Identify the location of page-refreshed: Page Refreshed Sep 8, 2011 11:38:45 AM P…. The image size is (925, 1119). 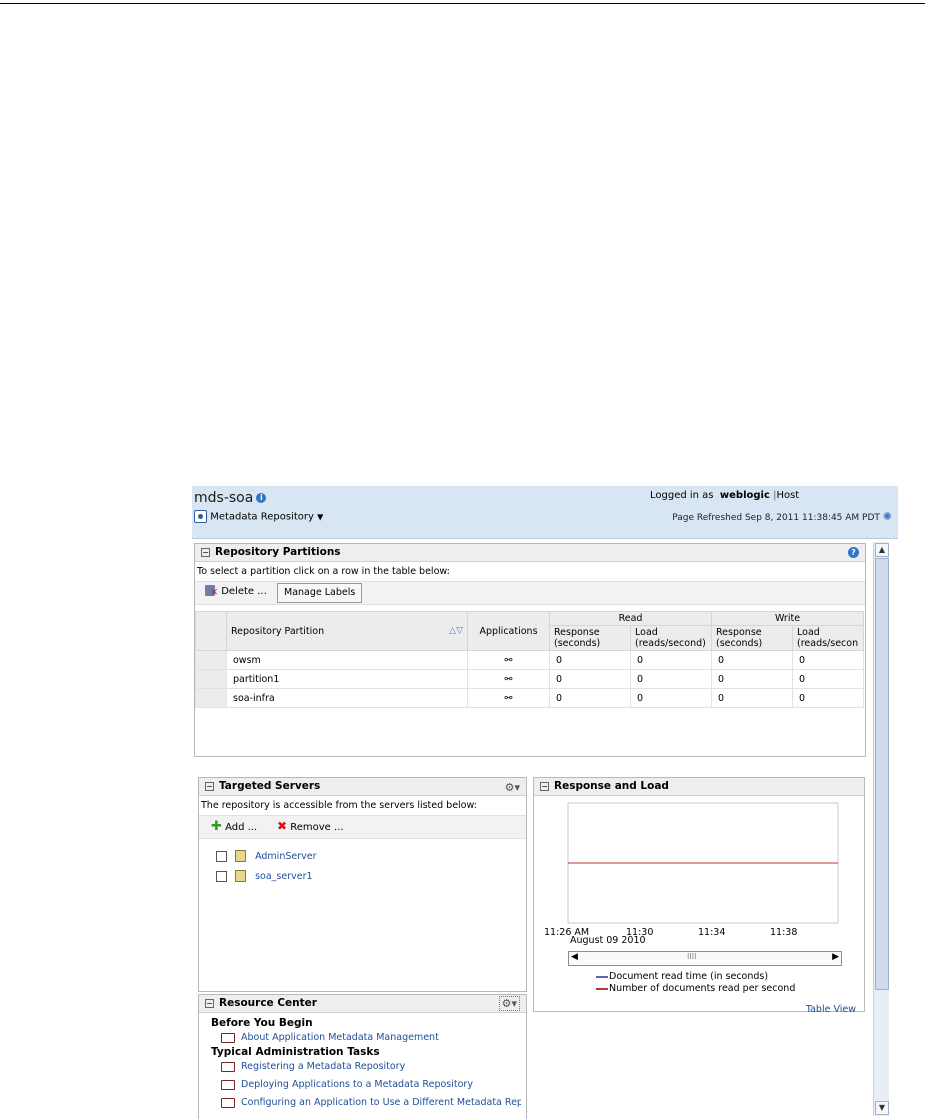
(782, 516).